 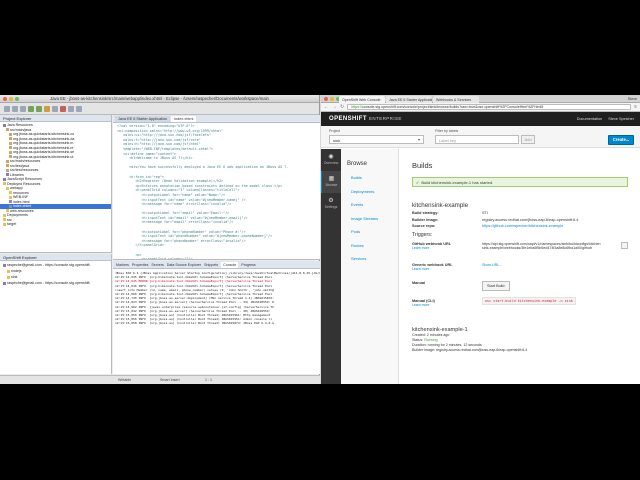 I want to click on label-key-input: Label key, so click(x=477, y=139).